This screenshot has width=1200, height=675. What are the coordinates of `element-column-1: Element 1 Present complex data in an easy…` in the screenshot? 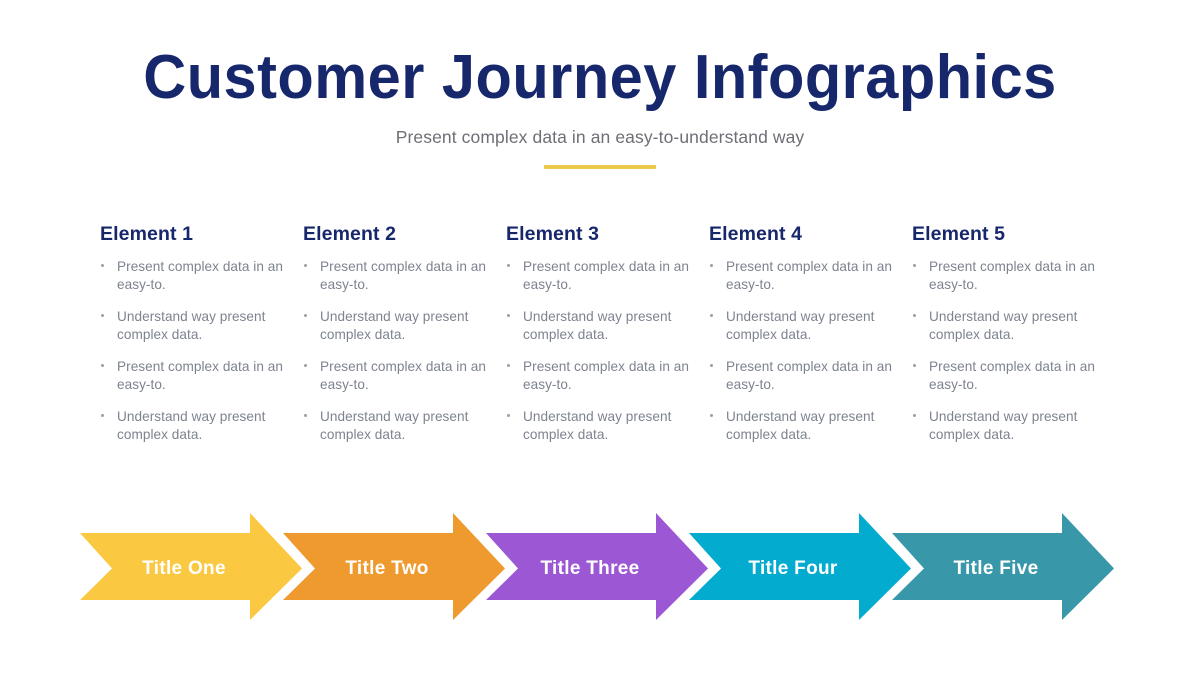 It's located at (199, 333).